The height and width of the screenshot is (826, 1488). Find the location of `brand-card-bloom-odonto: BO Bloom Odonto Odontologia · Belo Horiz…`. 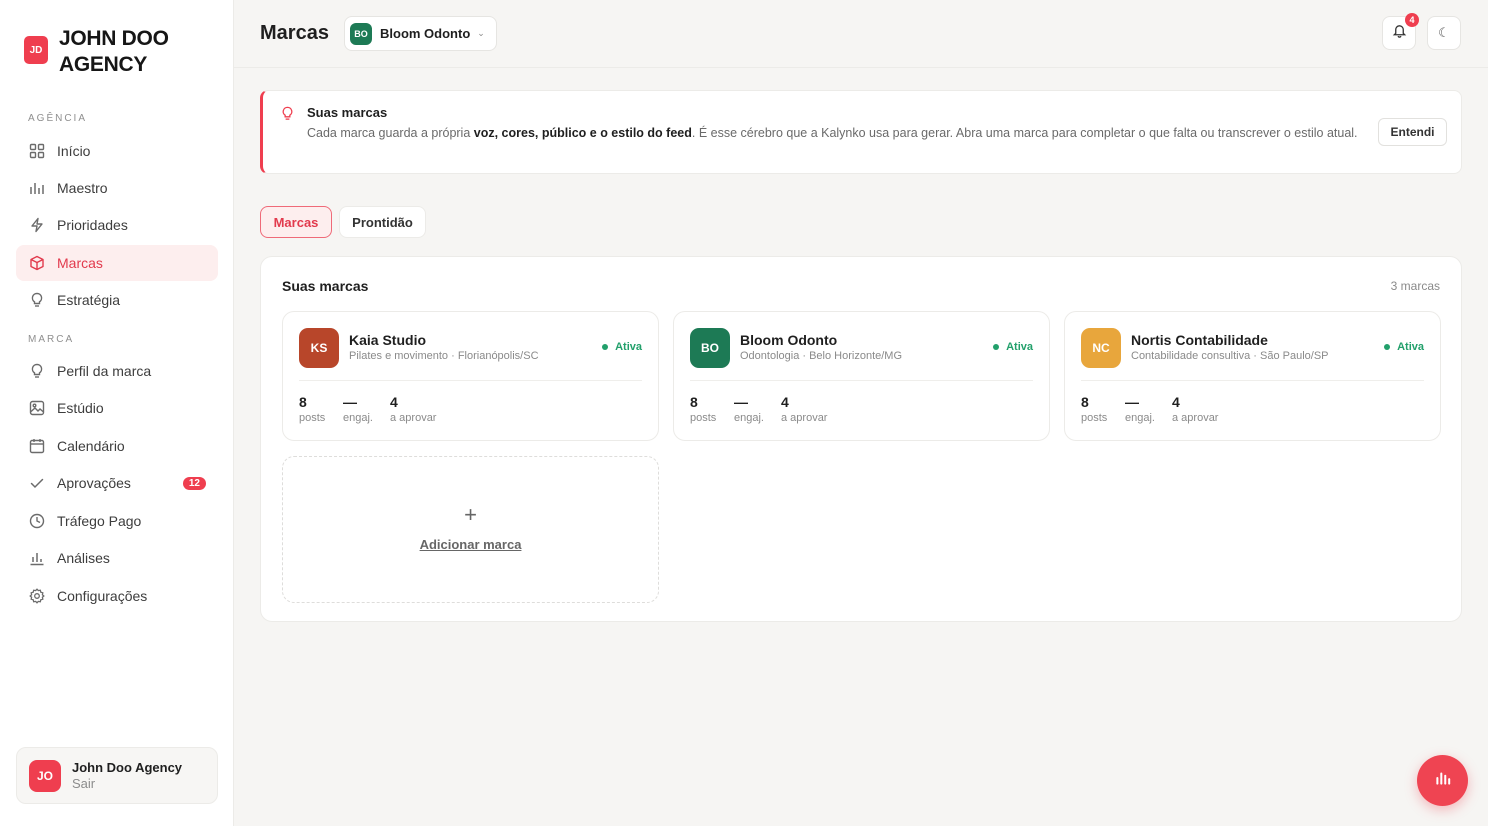

brand-card-bloom-odonto: BO Bloom Odonto Odontologia · Belo Horiz… is located at coordinates (861, 376).